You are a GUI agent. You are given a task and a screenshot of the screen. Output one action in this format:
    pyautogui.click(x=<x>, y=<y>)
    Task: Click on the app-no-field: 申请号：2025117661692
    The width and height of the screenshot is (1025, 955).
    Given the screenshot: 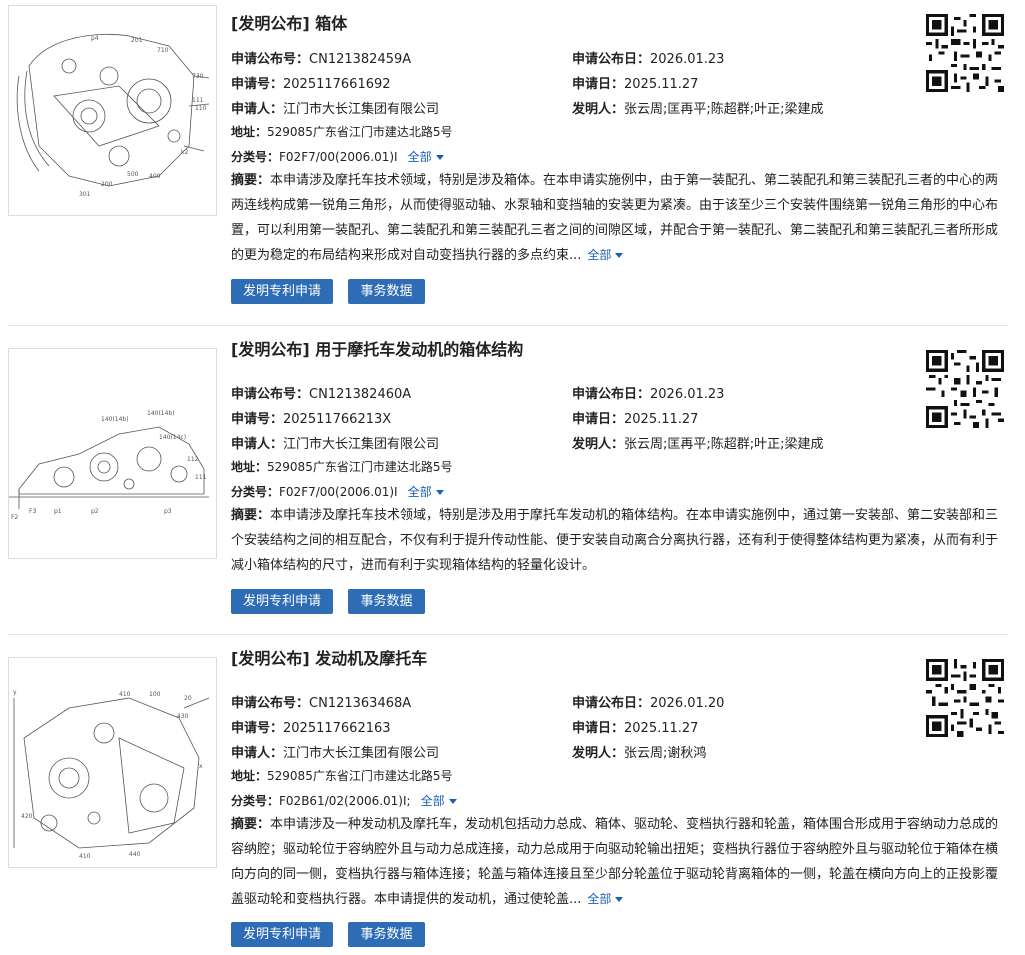 What is the action you would take?
    pyautogui.click(x=311, y=84)
    